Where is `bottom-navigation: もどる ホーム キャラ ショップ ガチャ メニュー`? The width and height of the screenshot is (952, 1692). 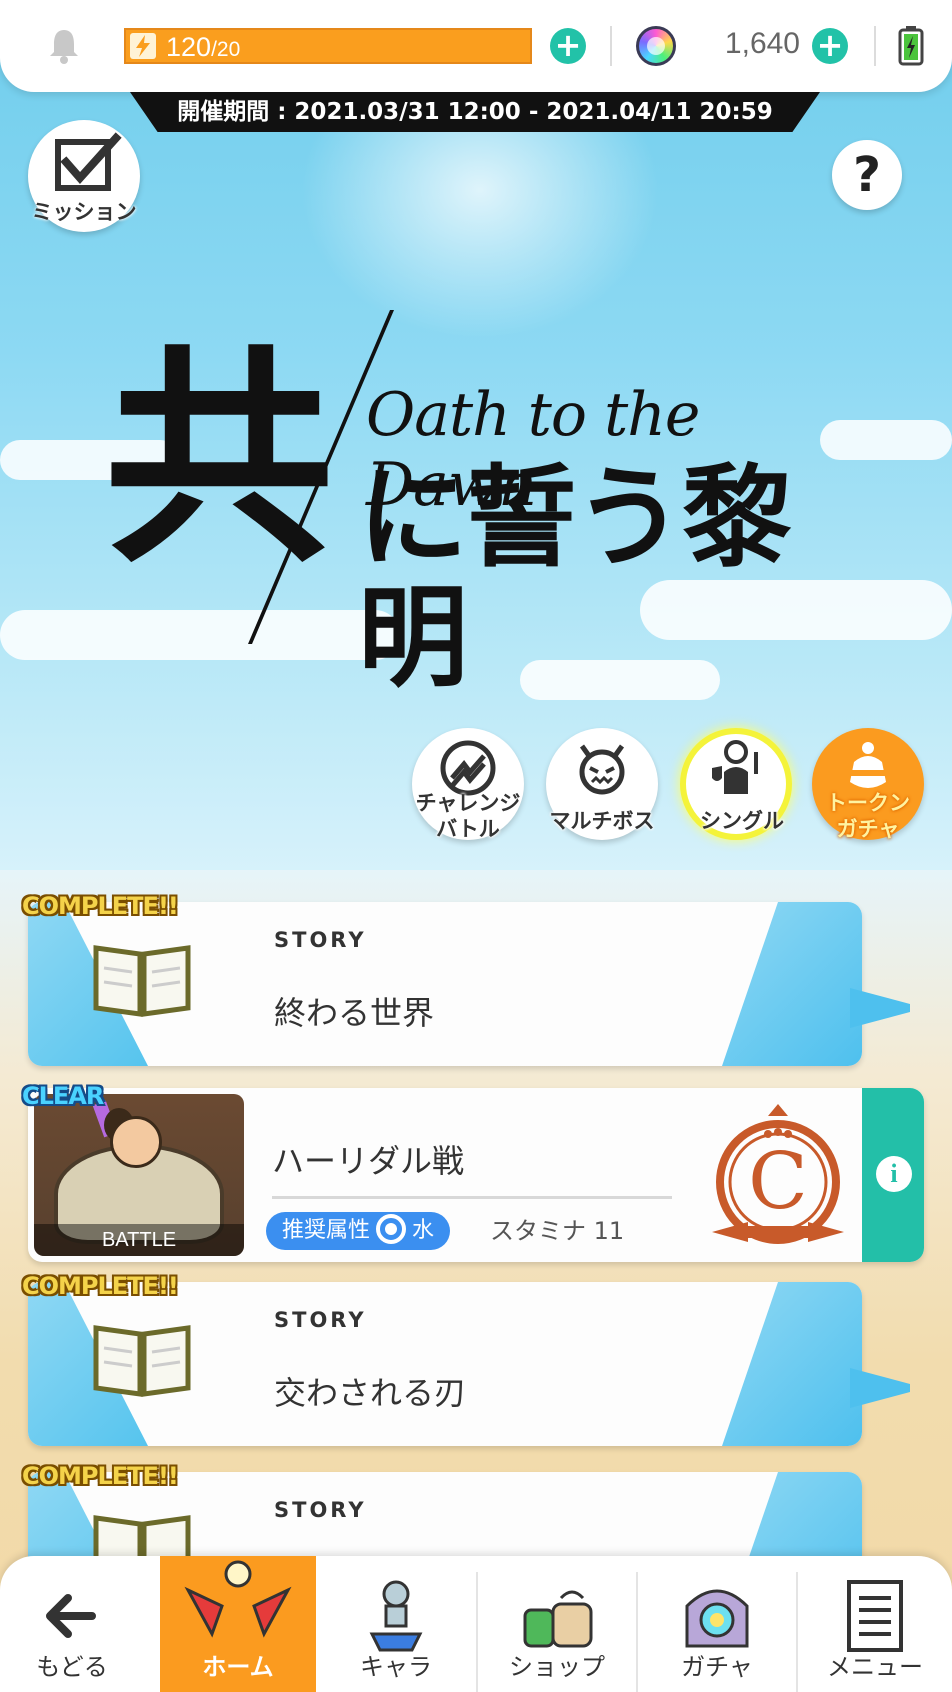
bottom-navigation: もどる ホーム キャラ ショップ ガチャ メニュー is located at coordinates (476, 1624).